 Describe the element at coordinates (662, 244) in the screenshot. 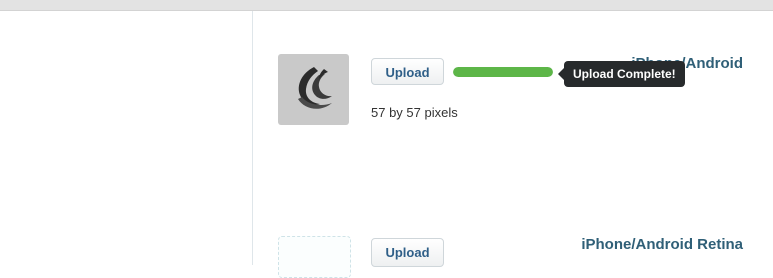

I see `row-label-iphone-android-retina: iPhone/Android Retina` at that location.